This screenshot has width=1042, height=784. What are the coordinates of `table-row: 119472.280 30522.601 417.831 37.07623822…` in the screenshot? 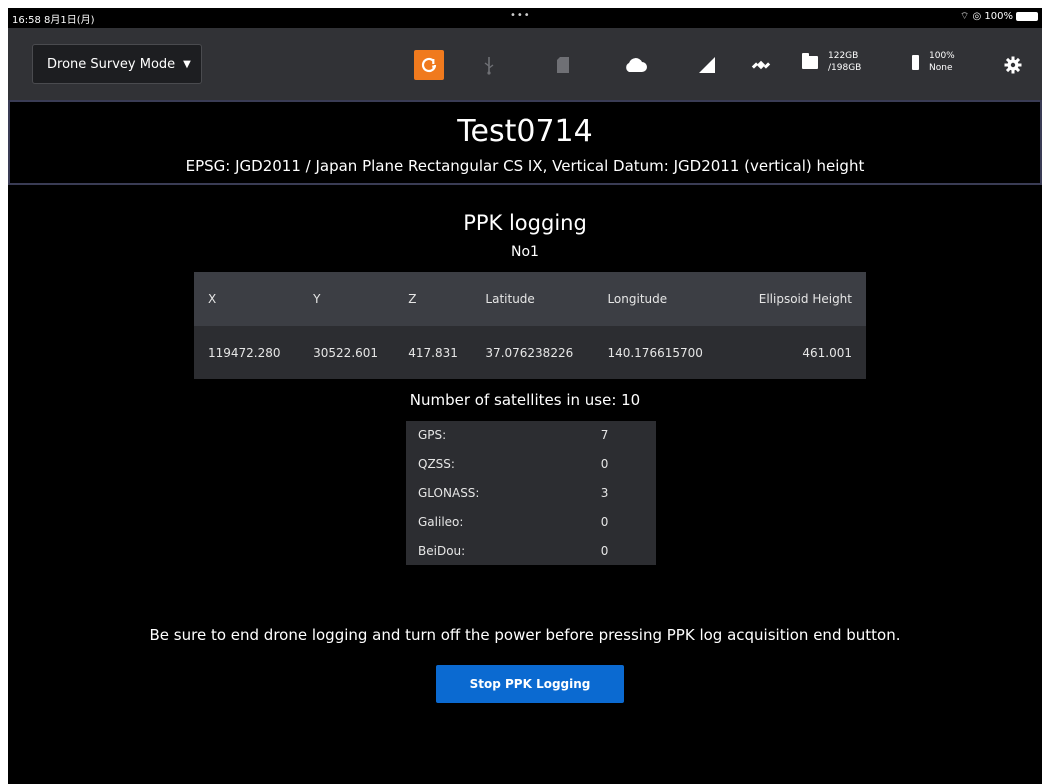 It's located at (530, 352).